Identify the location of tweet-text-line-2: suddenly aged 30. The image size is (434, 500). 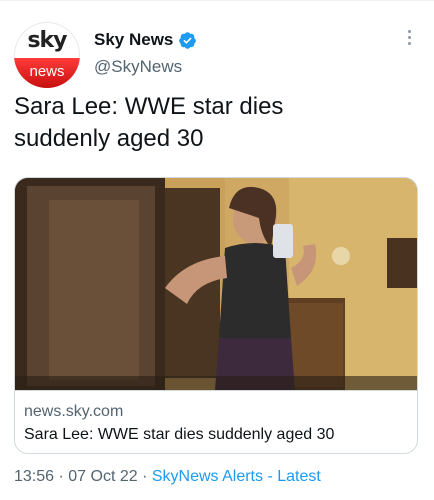
(109, 138).